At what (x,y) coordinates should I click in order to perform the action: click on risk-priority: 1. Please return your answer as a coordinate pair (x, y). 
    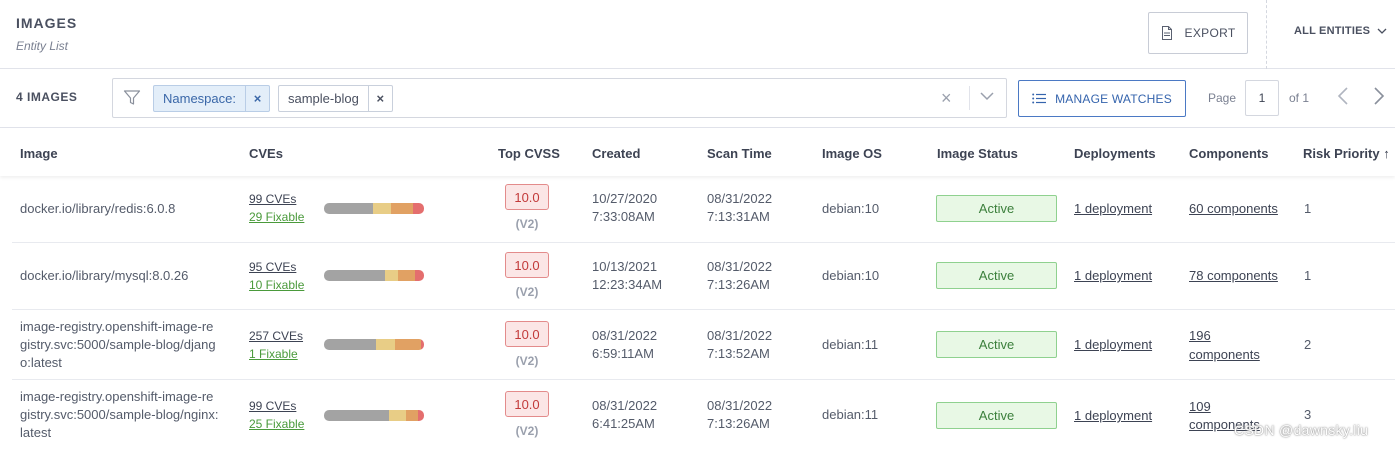
    Looking at the image, I should click on (1308, 275).